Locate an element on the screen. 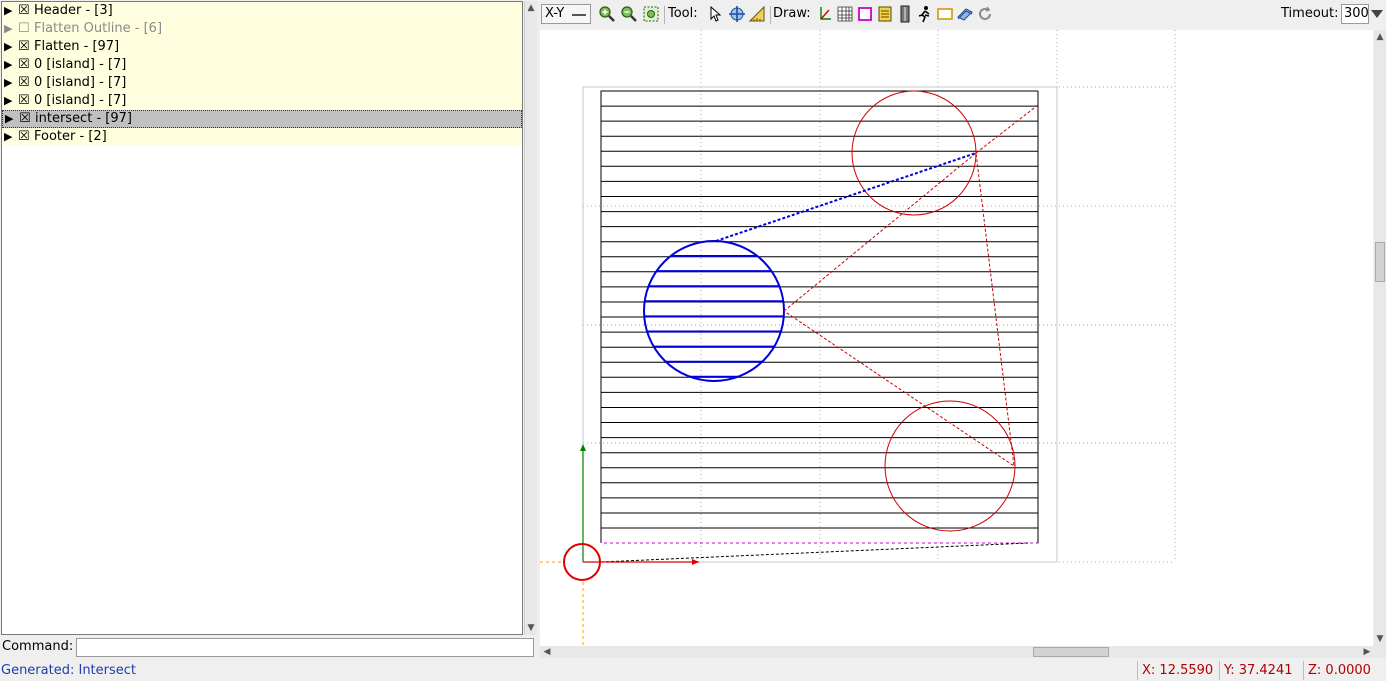 This screenshot has height=681, width=1386. canvas-hscroll-thumb is located at coordinates (1071, 652).